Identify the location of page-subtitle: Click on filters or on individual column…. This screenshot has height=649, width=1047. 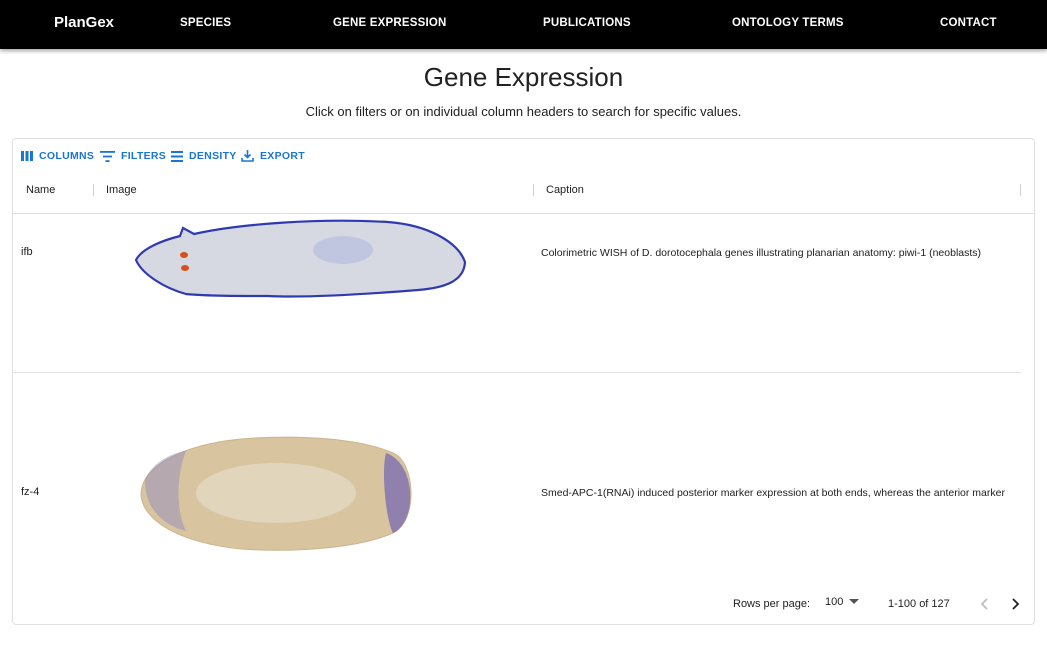
(523, 111).